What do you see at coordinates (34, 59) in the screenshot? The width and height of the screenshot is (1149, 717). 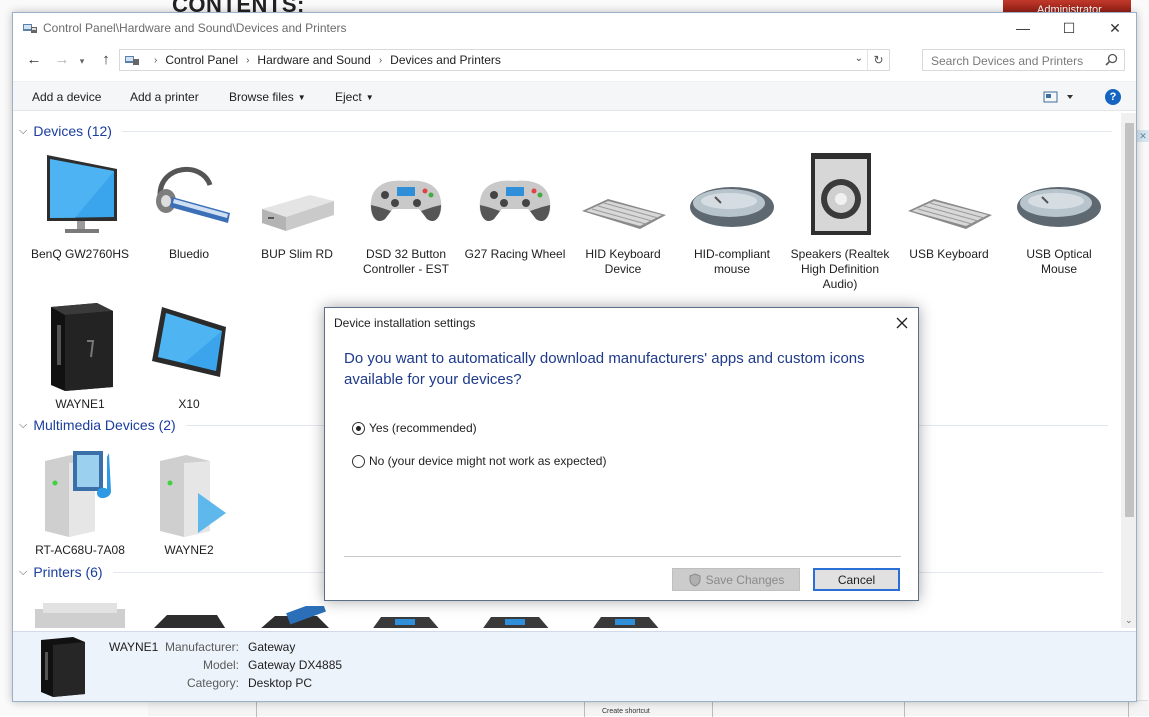 I see `back-arrow-icon: ←` at bounding box center [34, 59].